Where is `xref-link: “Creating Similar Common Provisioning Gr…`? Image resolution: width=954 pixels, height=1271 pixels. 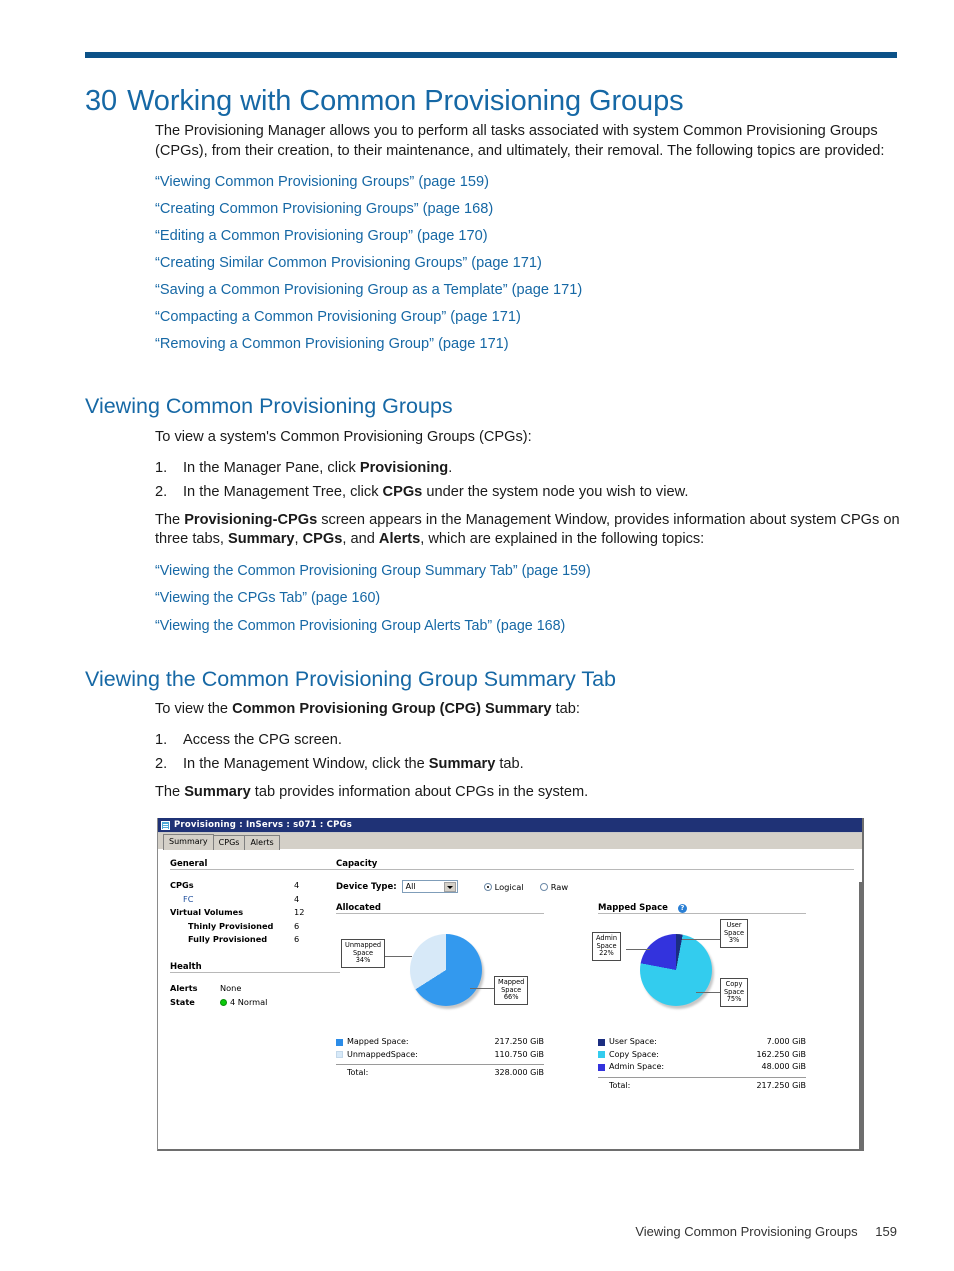
xref-link: “Creating Similar Common Provisioning Gr… is located at coordinates (527, 263).